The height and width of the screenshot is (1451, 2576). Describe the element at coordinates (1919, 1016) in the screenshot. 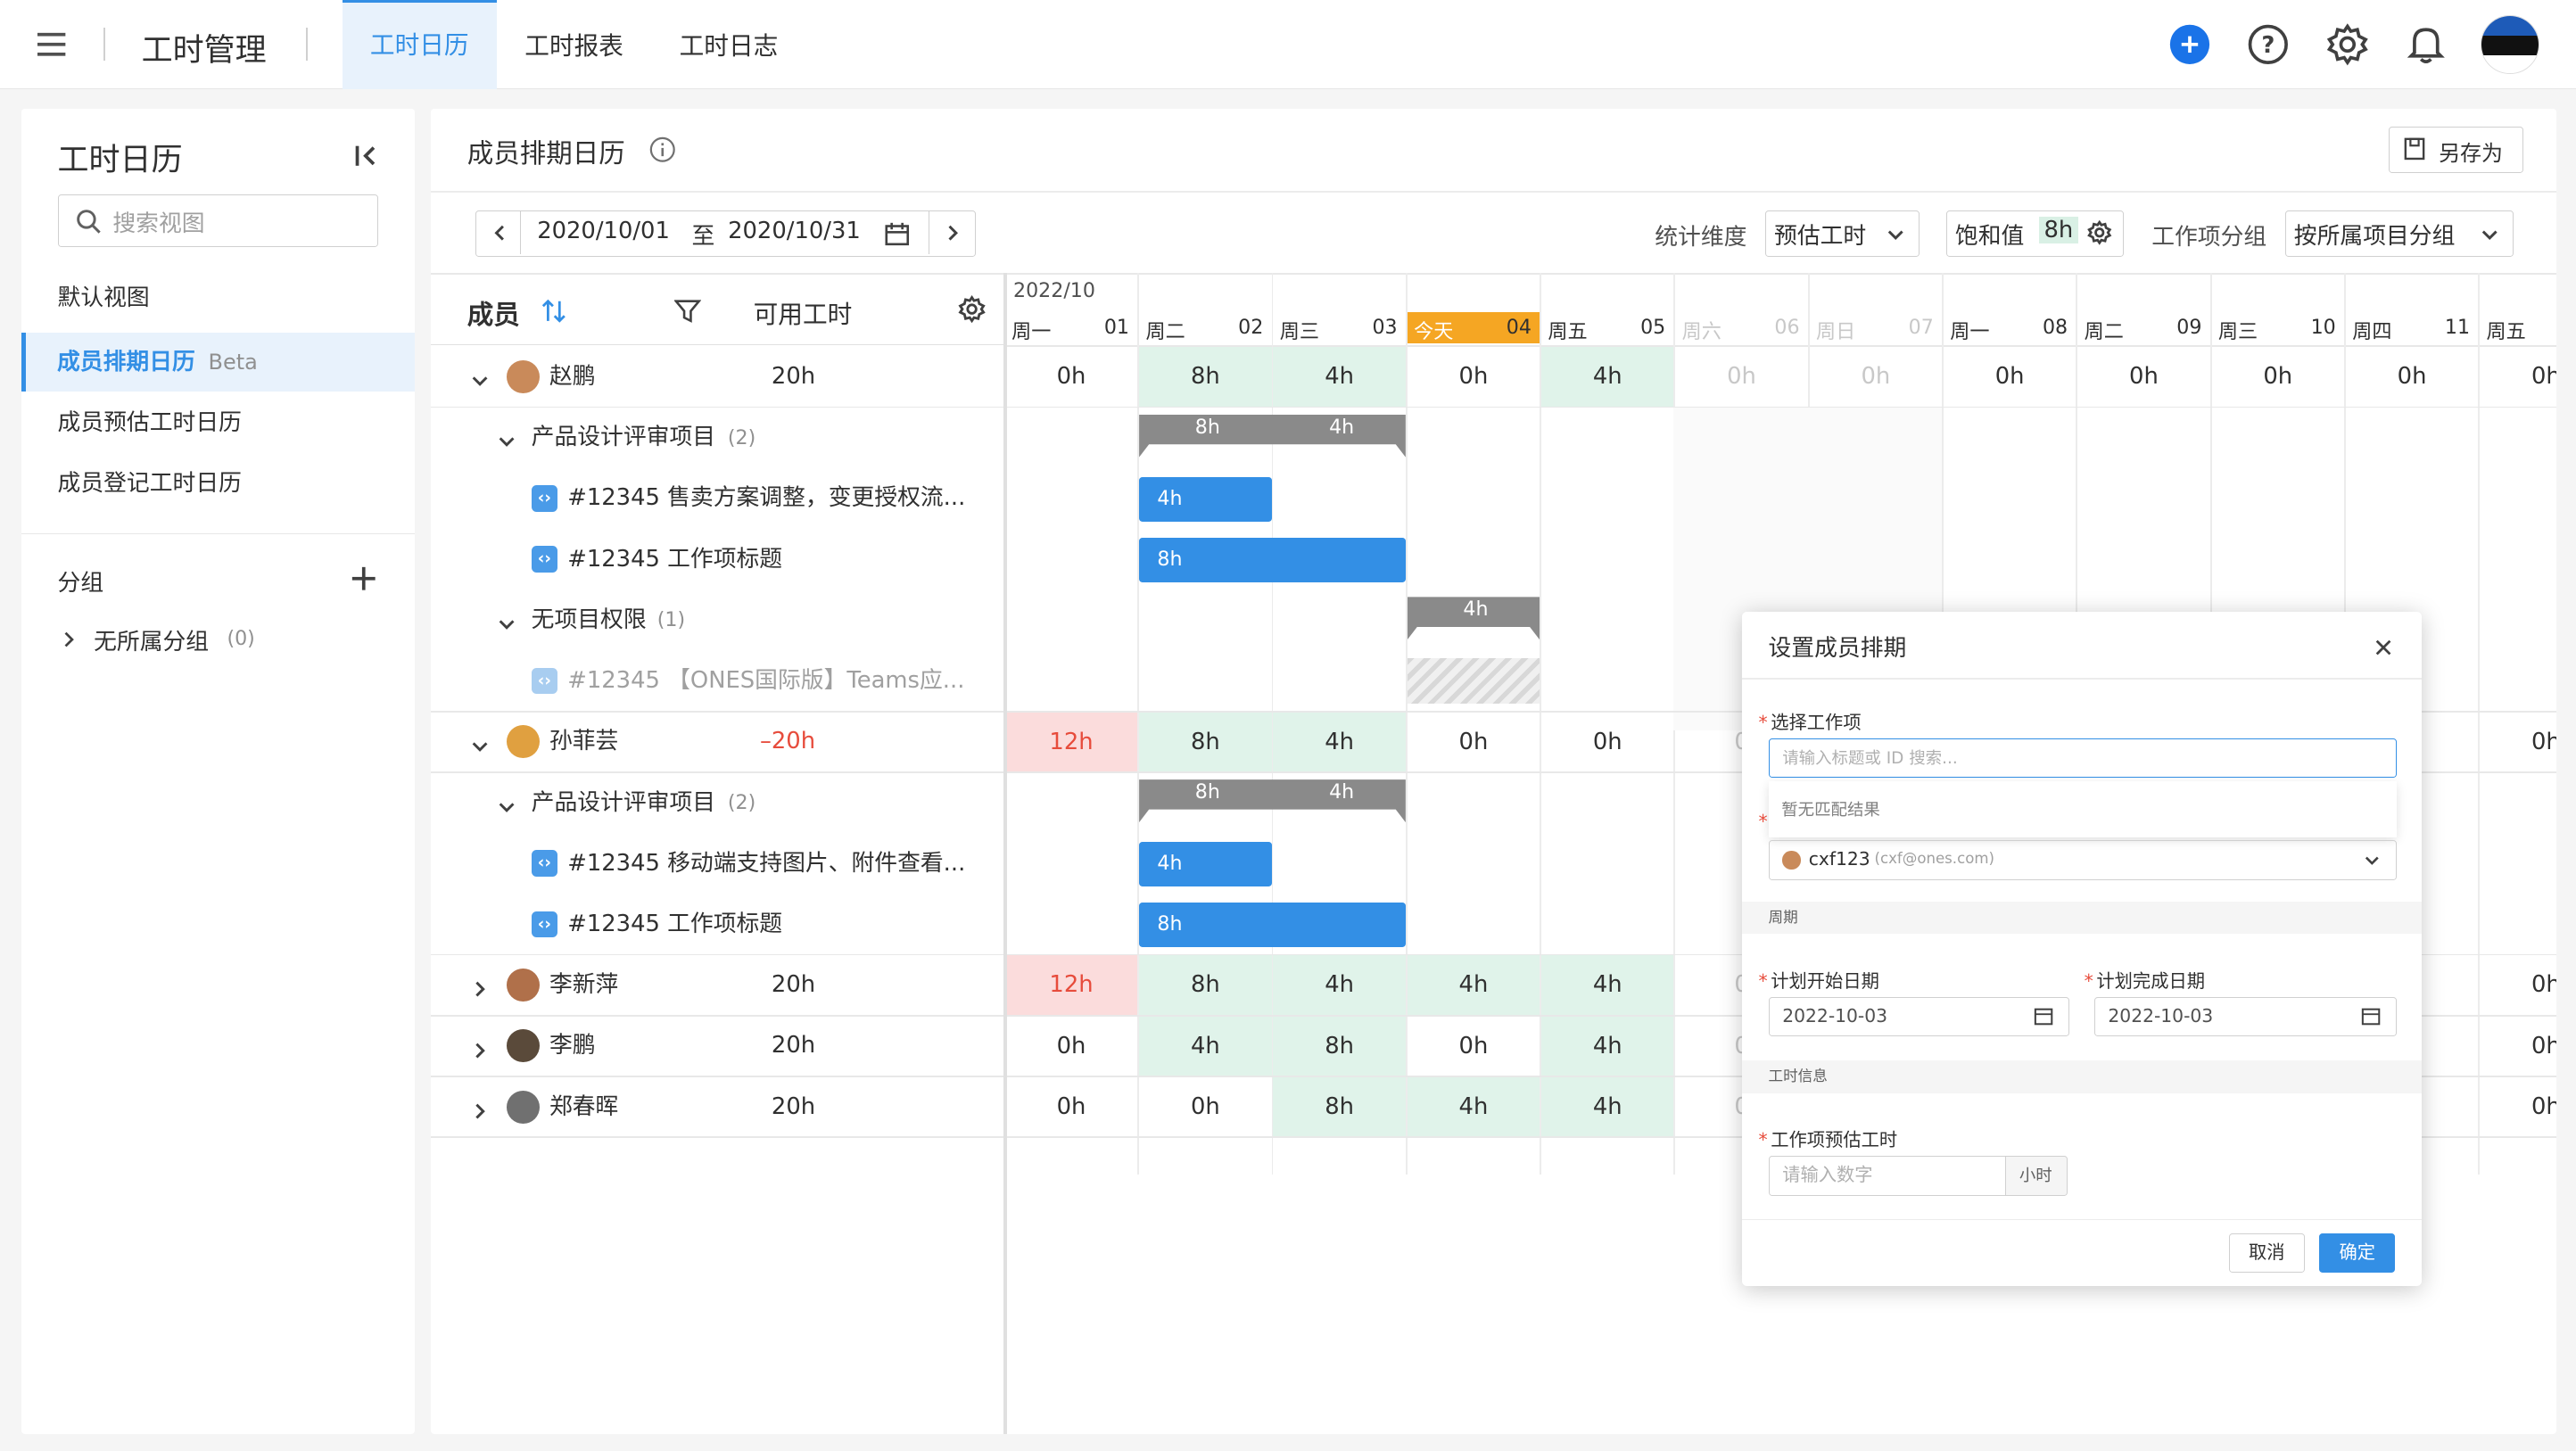

I see `start-date-input: 2022-10-03` at that location.